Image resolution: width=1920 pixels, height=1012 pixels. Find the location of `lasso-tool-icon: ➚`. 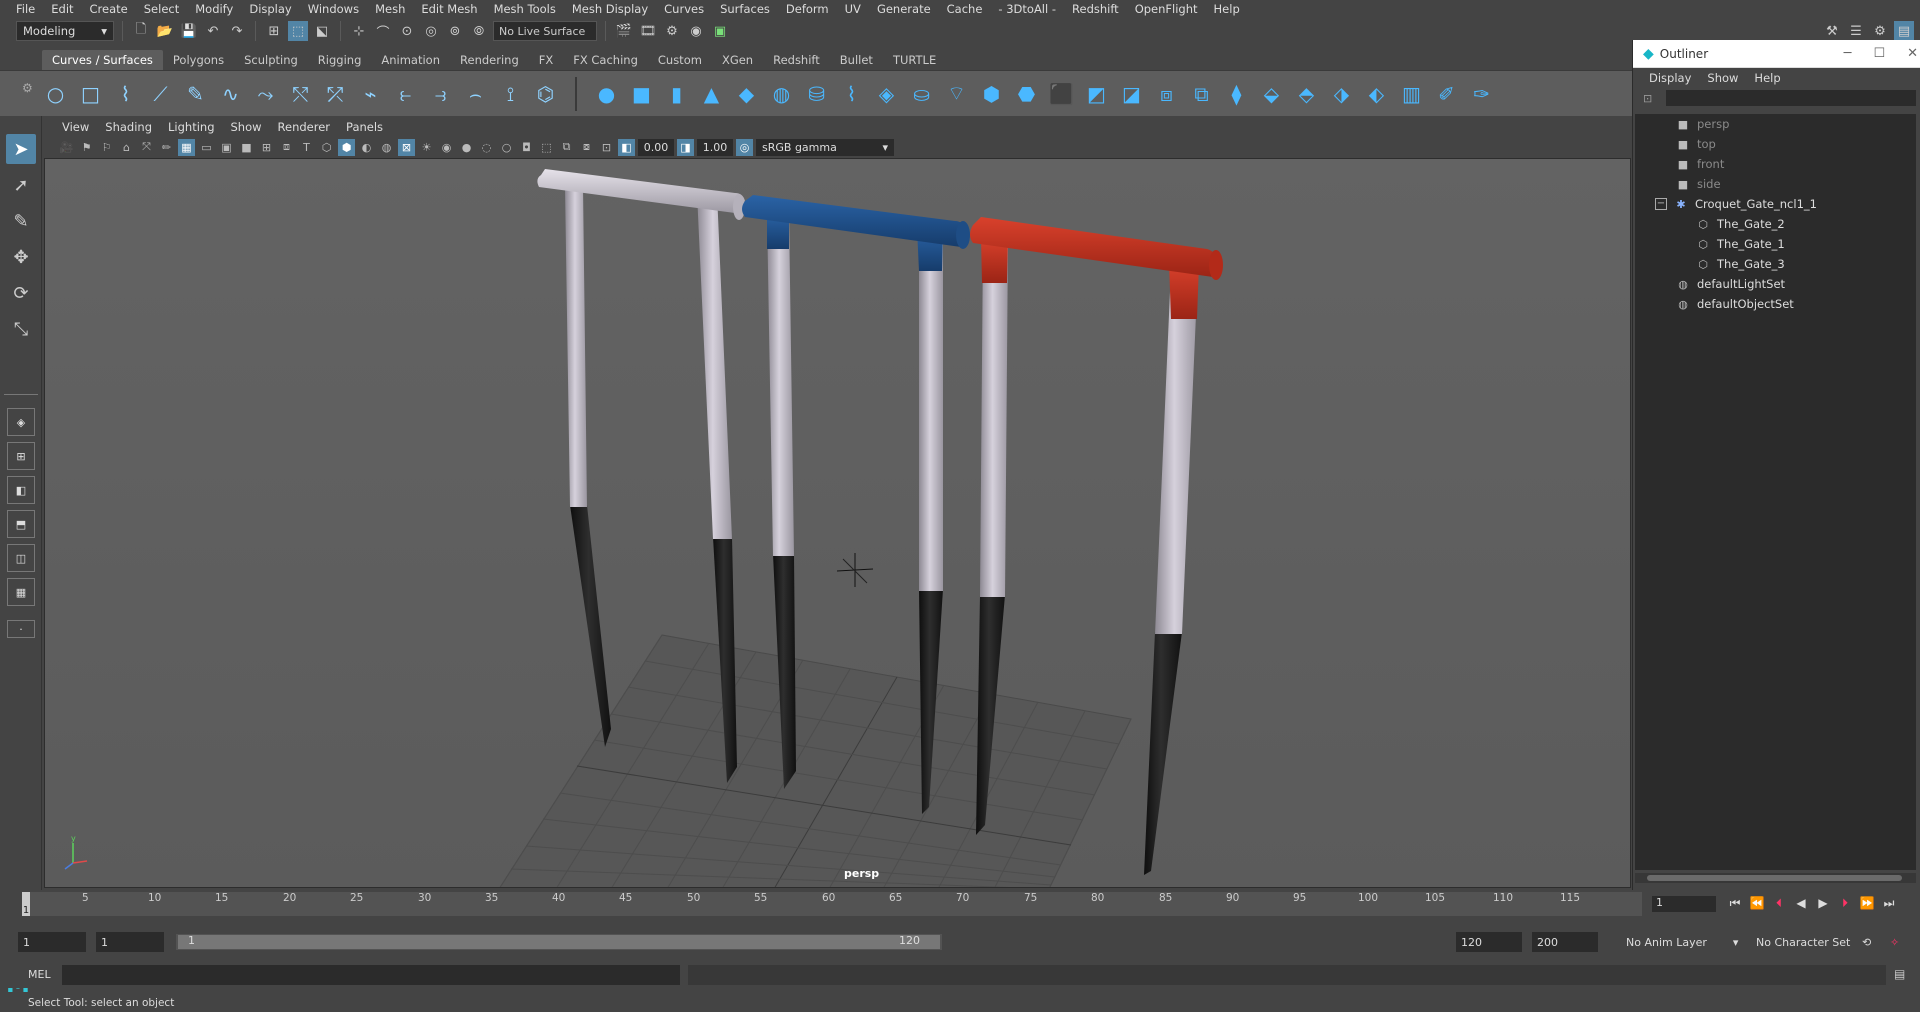

lasso-tool-icon: ➚ is located at coordinates (21, 185).